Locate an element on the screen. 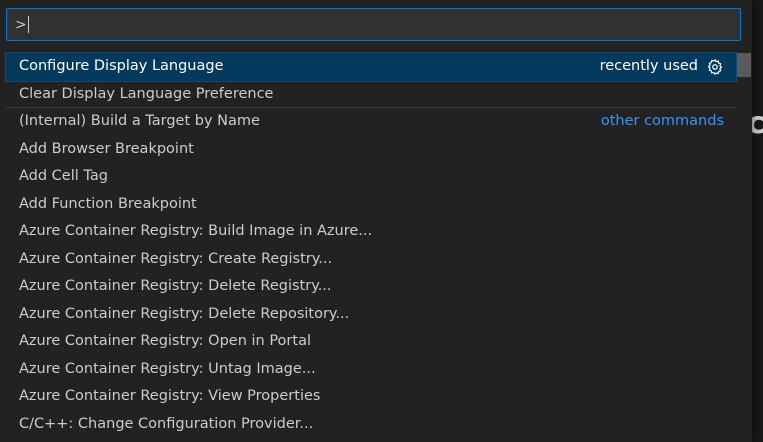 This screenshot has height=442, width=763. scrollbar-thumb is located at coordinates (744, 65).